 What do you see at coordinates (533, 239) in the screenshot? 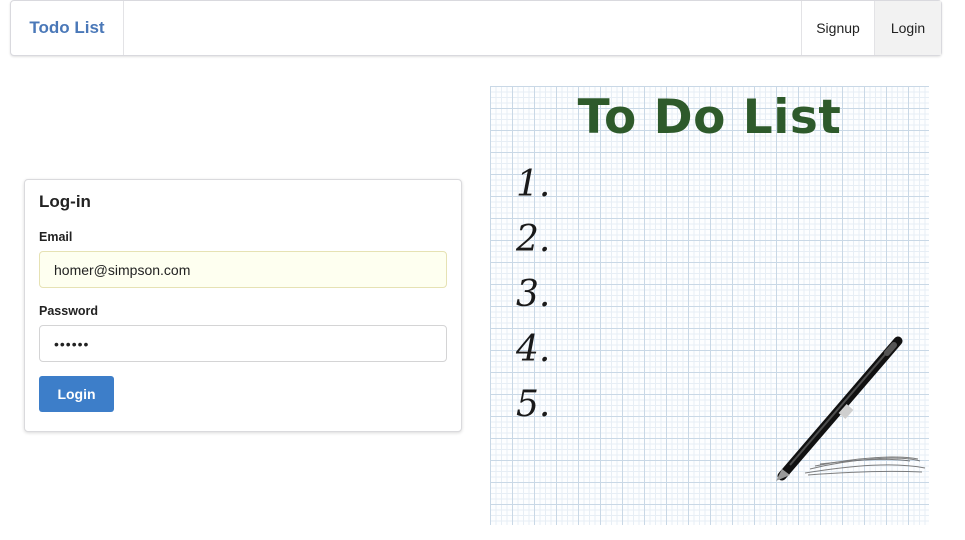
I see `list-number-2: 2.` at bounding box center [533, 239].